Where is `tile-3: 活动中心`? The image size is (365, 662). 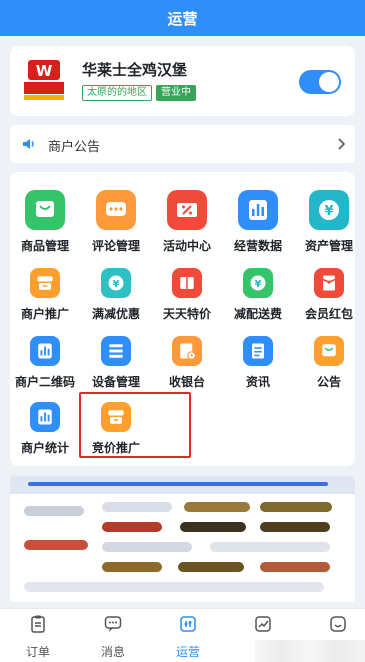
tile-3: 活动中心 is located at coordinates (187, 218).